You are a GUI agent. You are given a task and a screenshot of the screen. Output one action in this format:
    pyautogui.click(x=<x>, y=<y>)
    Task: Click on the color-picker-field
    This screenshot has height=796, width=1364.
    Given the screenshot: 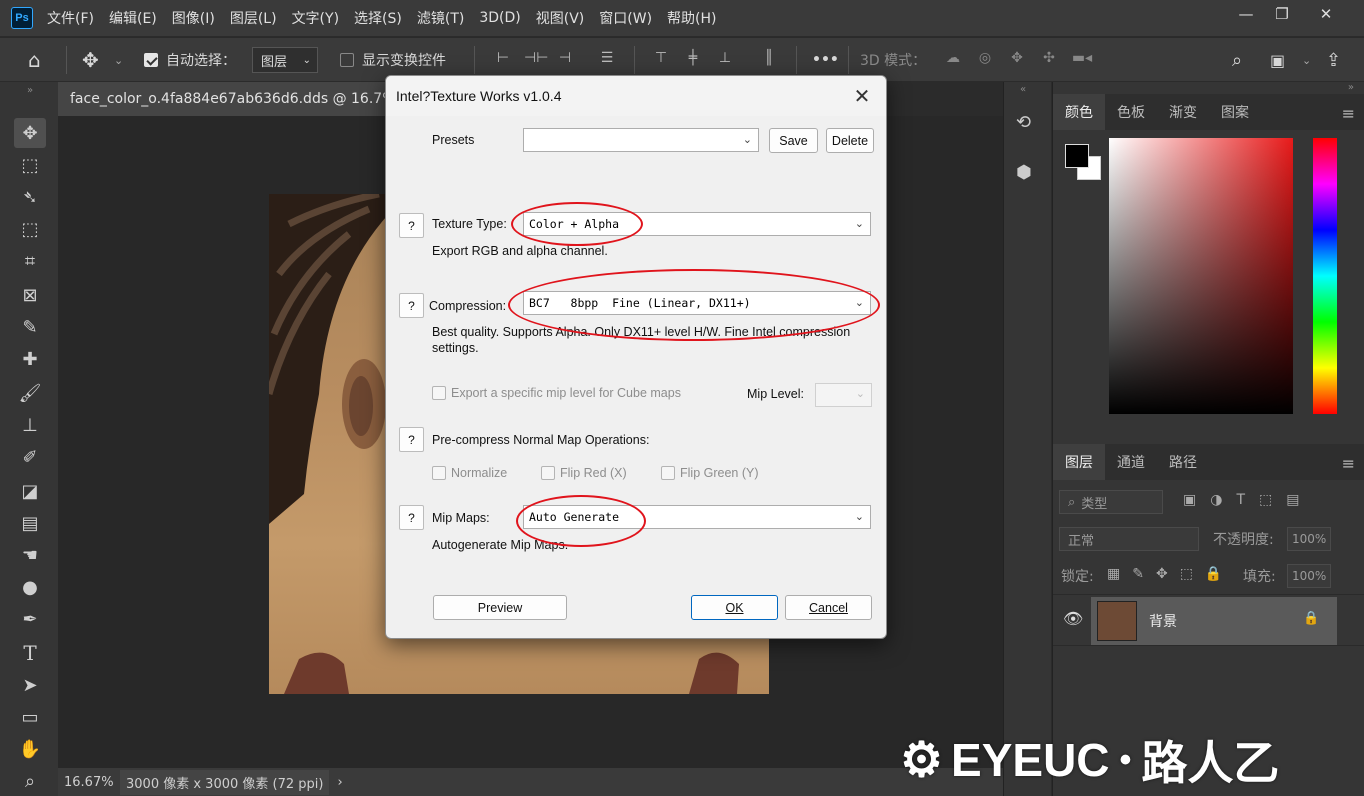 What is the action you would take?
    pyautogui.click(x=1201, y=276)
    